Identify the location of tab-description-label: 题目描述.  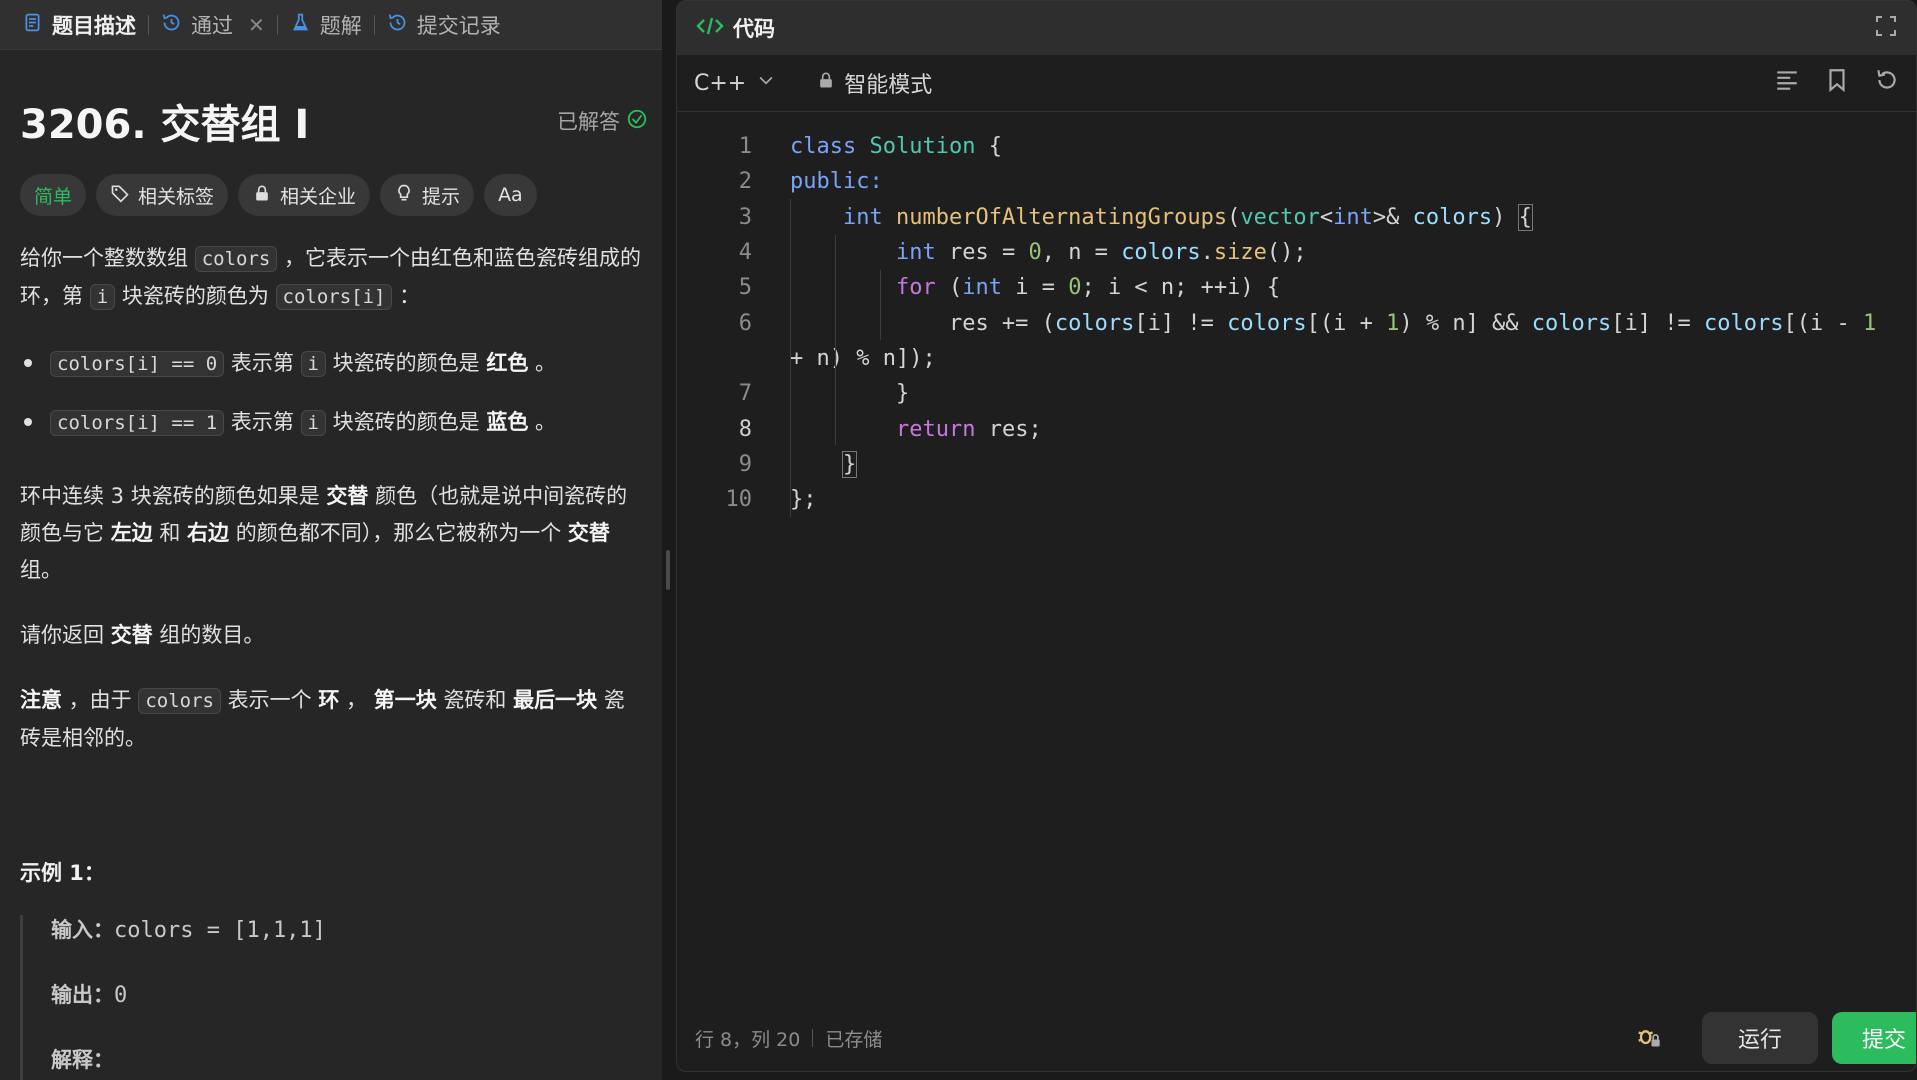
(94, 25).